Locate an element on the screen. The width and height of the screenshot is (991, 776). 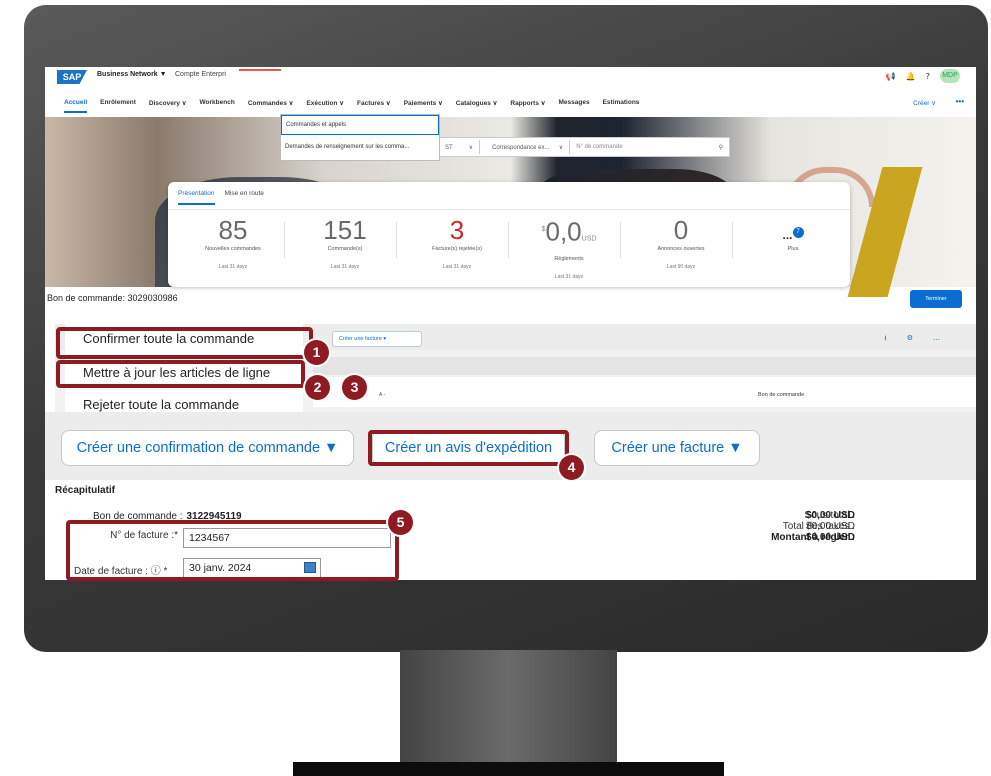
tab-mise-en-route: Mise en route is located at coordinates (244, 197).